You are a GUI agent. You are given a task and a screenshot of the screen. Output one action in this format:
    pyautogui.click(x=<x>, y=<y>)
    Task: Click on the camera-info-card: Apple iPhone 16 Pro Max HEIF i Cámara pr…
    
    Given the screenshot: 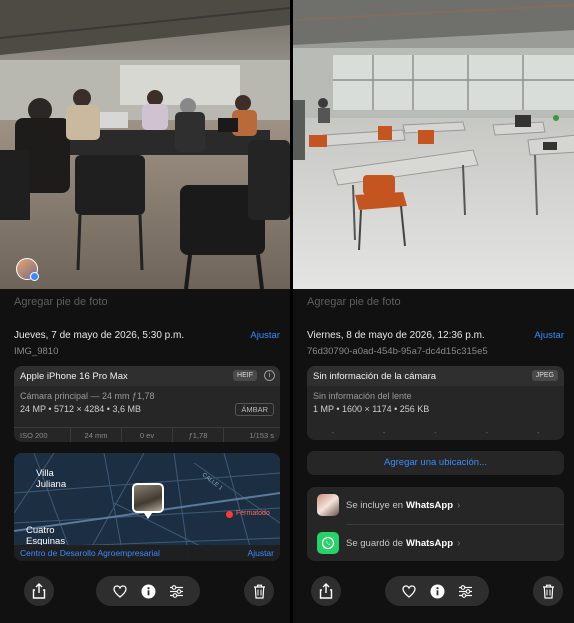 What is the action you would take?
    pyautogui.click(x=147, y=404)
    